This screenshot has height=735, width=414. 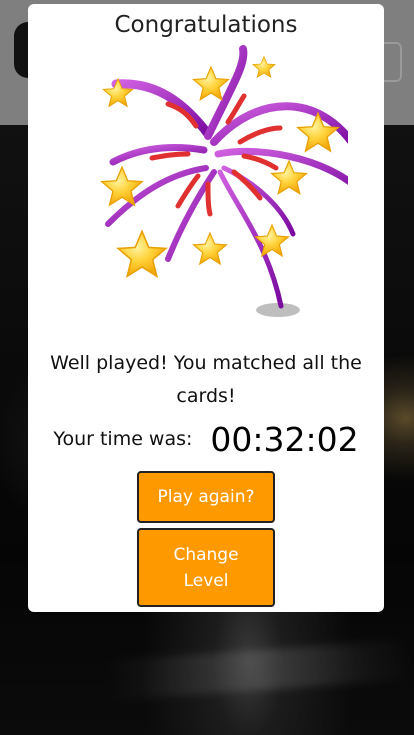 I want to click on time-value: 00:32:02, so click(x=284, y=439).